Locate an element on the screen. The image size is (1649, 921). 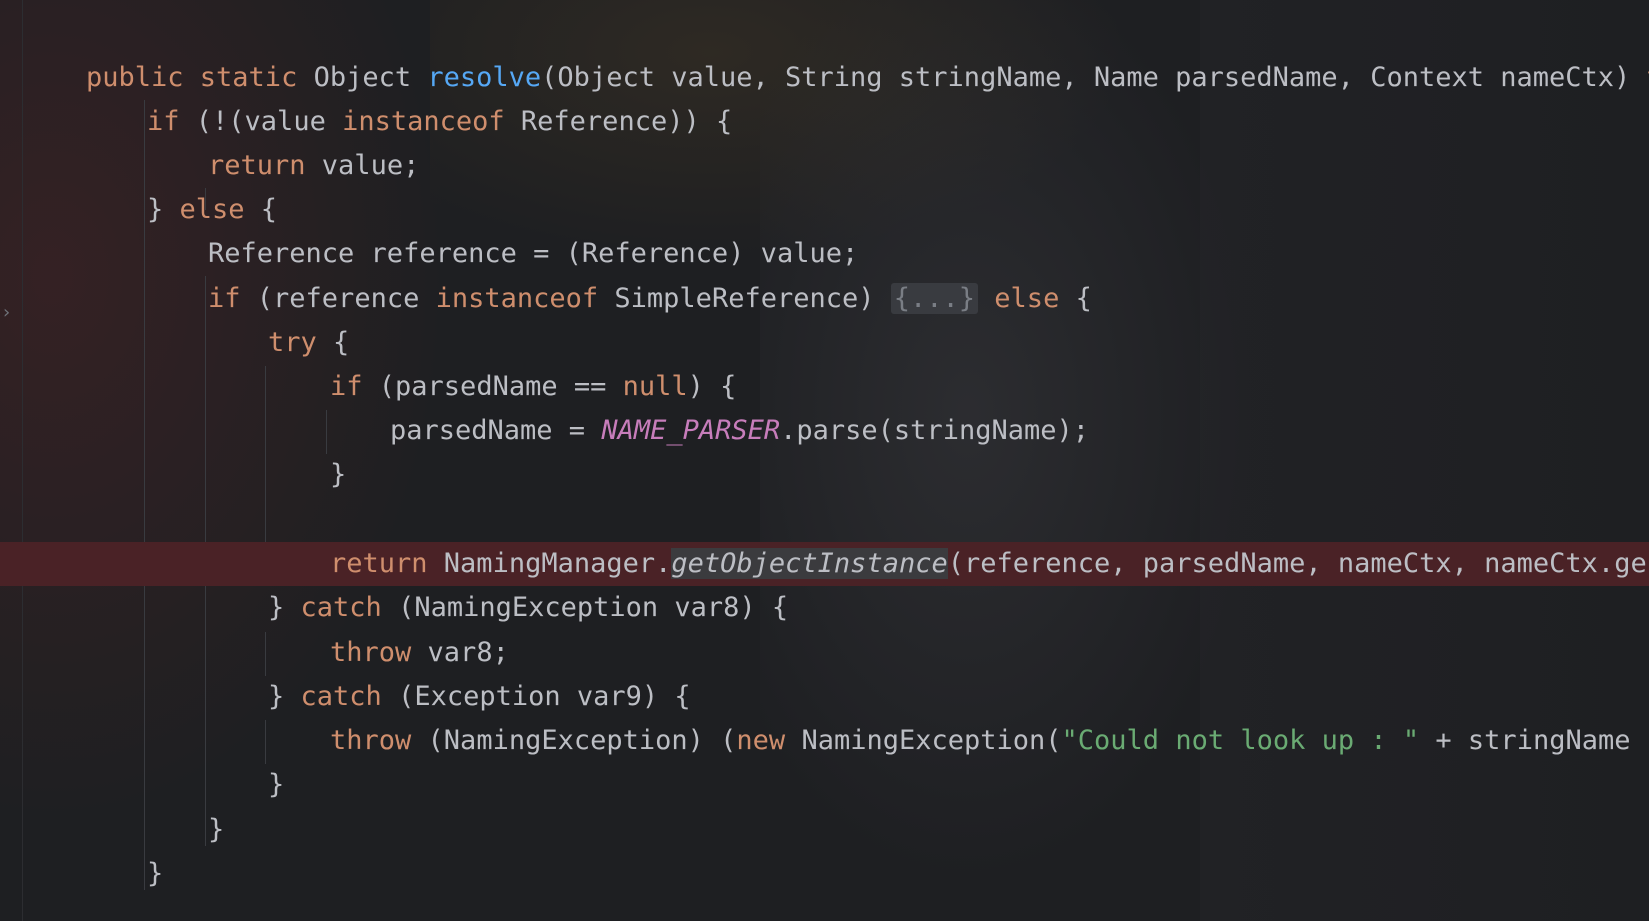
code-line: return value; is located at coordinates (209, 166).